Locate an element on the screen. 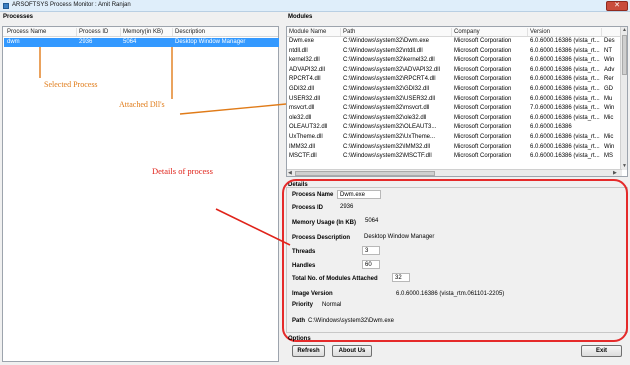 The height and width of the screenshot is (365, 630). module-extra-cell is located at coordinates (611, 128).